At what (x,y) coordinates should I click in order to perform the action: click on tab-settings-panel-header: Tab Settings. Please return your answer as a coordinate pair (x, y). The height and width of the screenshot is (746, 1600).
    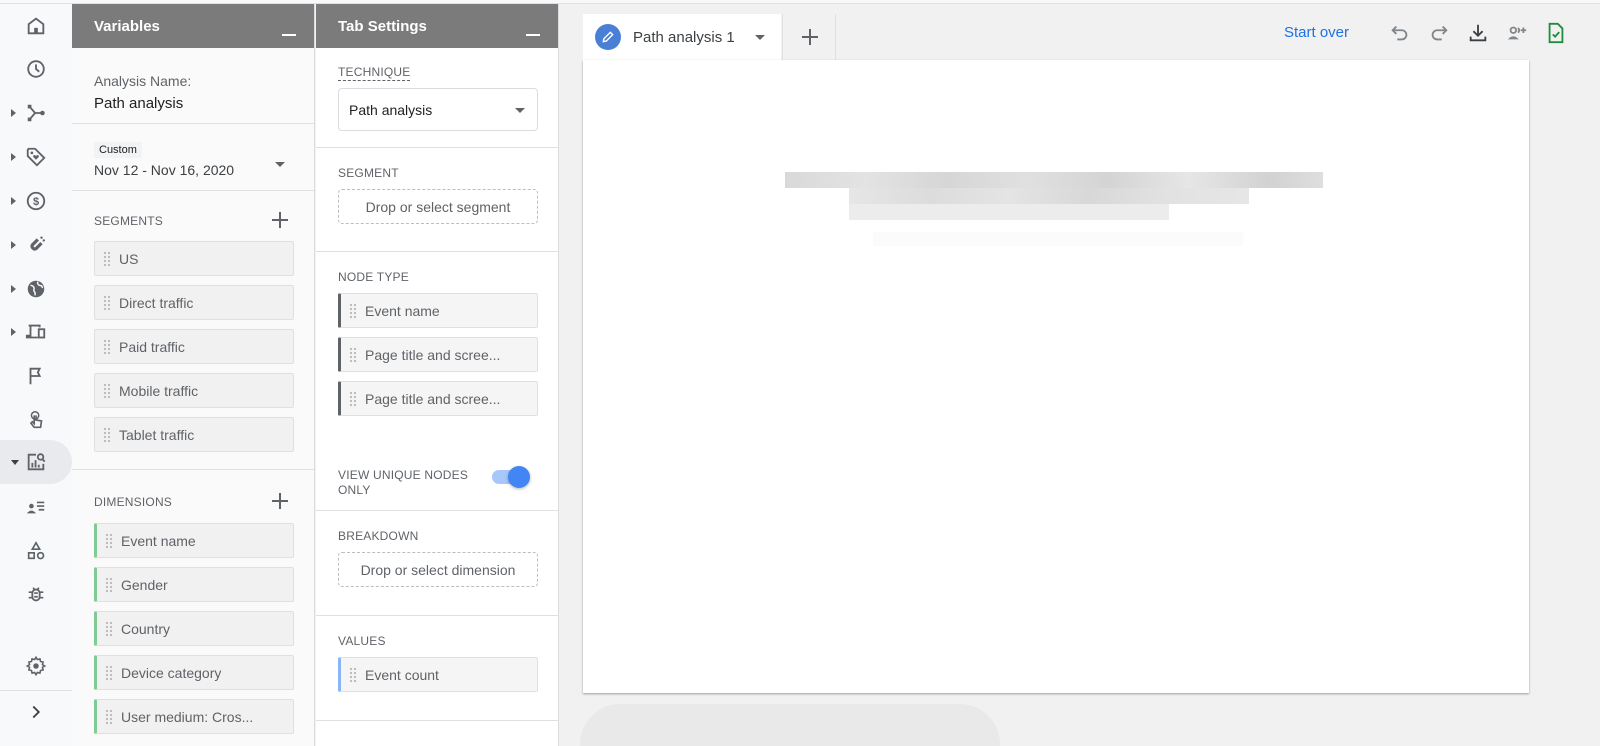
    Looking at the image, I should click on (437, 26).